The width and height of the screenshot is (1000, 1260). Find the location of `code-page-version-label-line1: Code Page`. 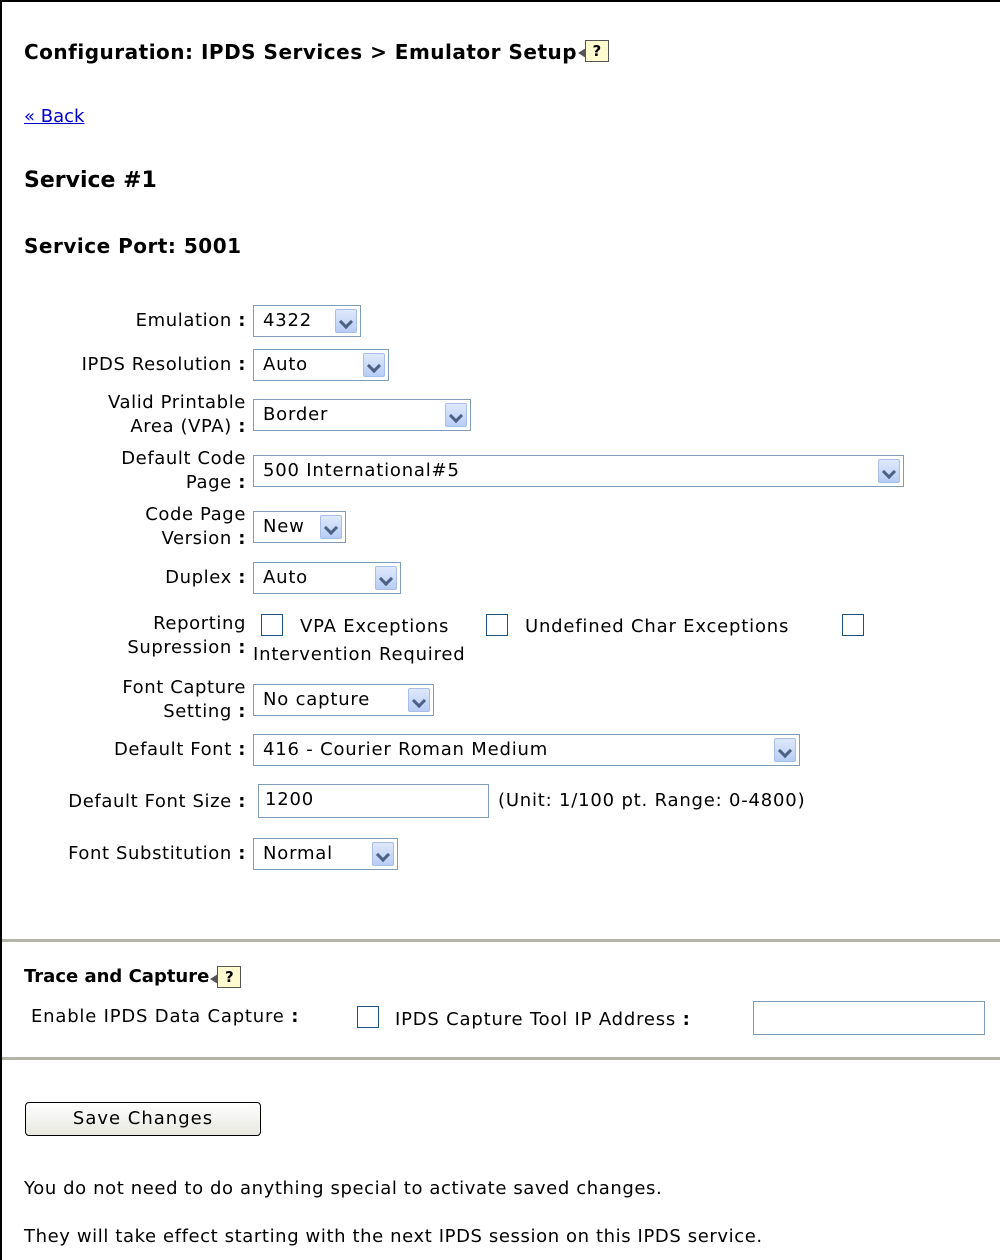

code-page-version-label-line1: Code Page is located at coordinates (195, 514).